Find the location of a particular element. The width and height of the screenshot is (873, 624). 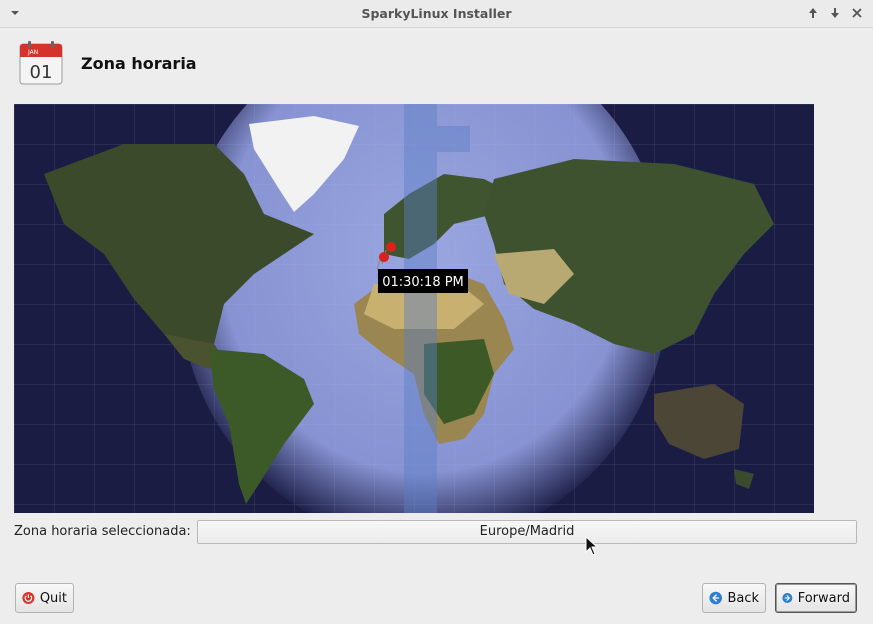

selected-timezone-band is located at coordinates (420, 308).